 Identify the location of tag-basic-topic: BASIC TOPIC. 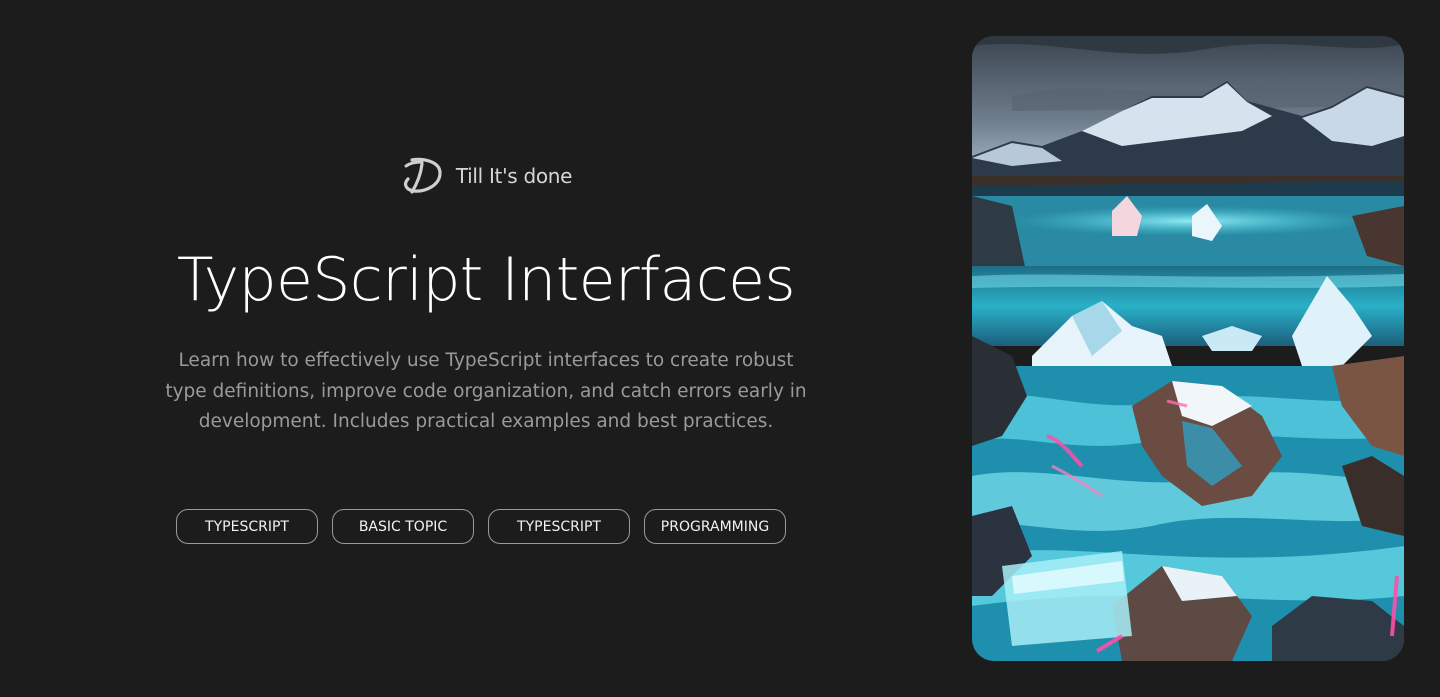
(403, 526).